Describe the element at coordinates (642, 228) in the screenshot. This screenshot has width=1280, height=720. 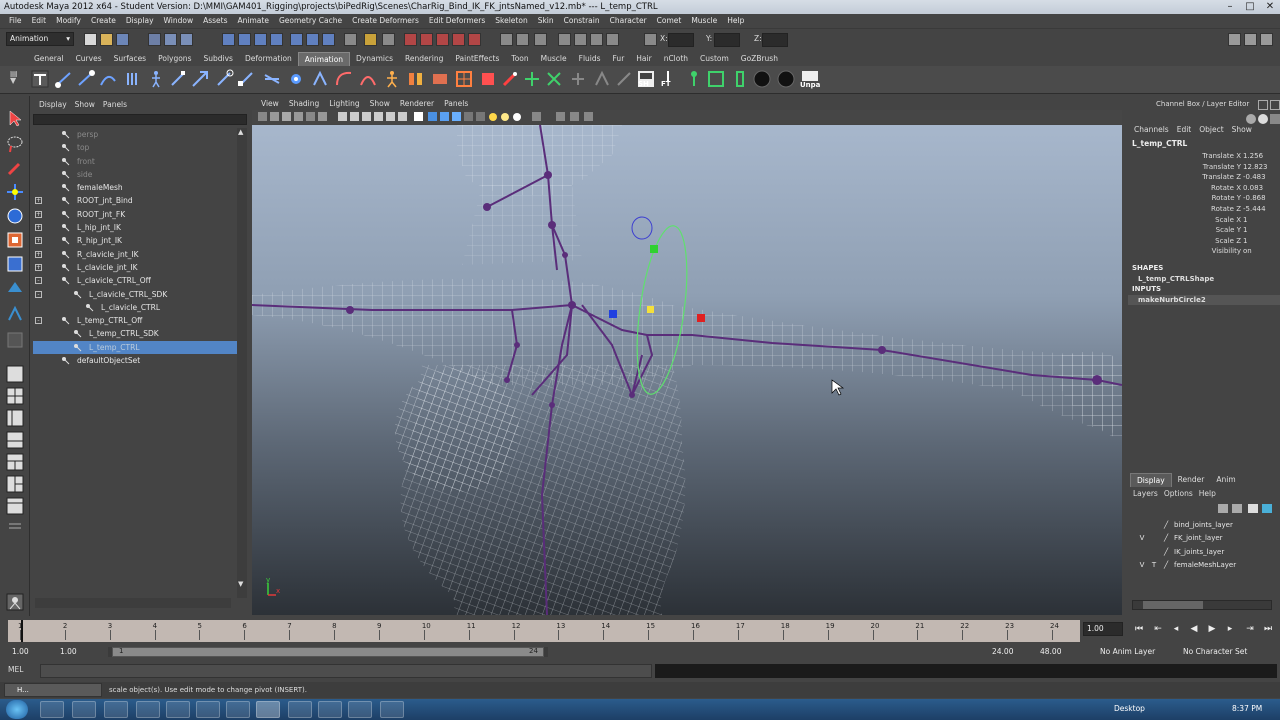
I see `l-clavicle-ctrl-curve` at that location.